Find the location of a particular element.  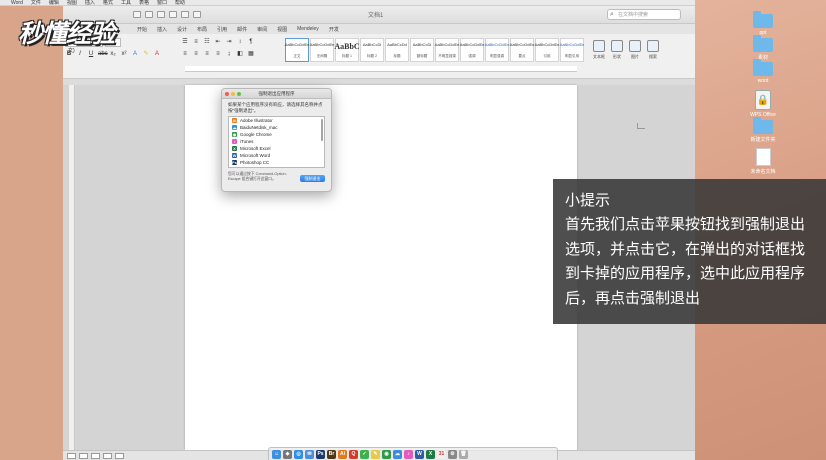

notes-icon: ✎ is located at coordinates (375, 454).